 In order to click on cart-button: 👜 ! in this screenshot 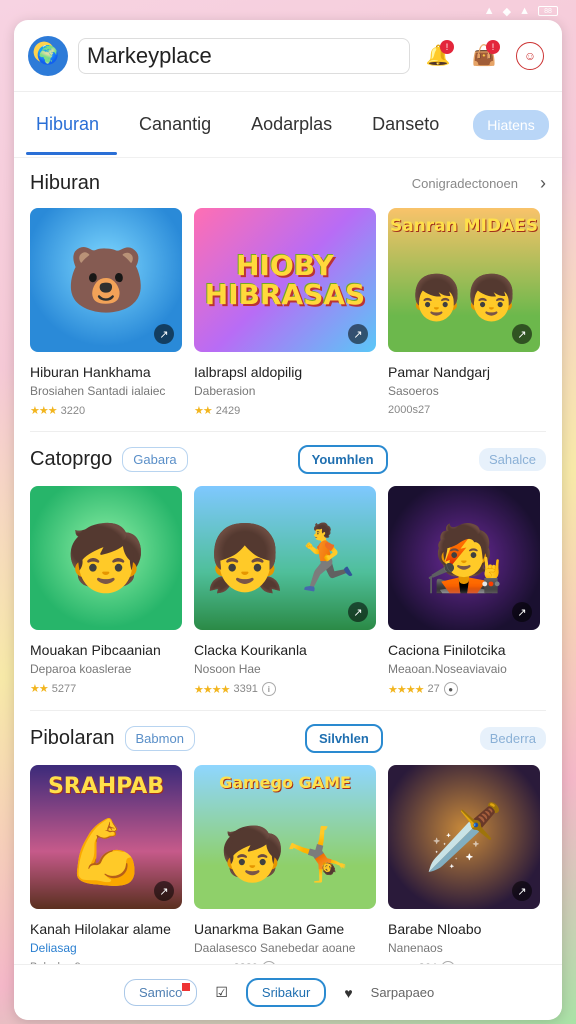, I will do `click(484, 56)`.